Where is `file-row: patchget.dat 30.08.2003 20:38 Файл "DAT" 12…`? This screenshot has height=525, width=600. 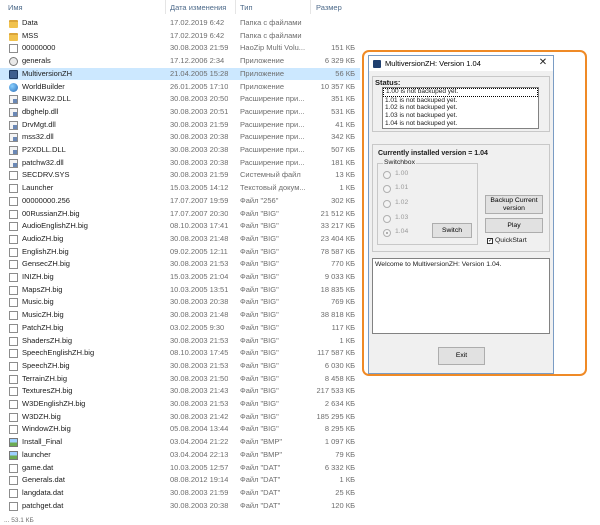 file-row: patchget.dat 30.08.2003 20:38 Файл "DAT" 12… is located at coordinates (180, 506).